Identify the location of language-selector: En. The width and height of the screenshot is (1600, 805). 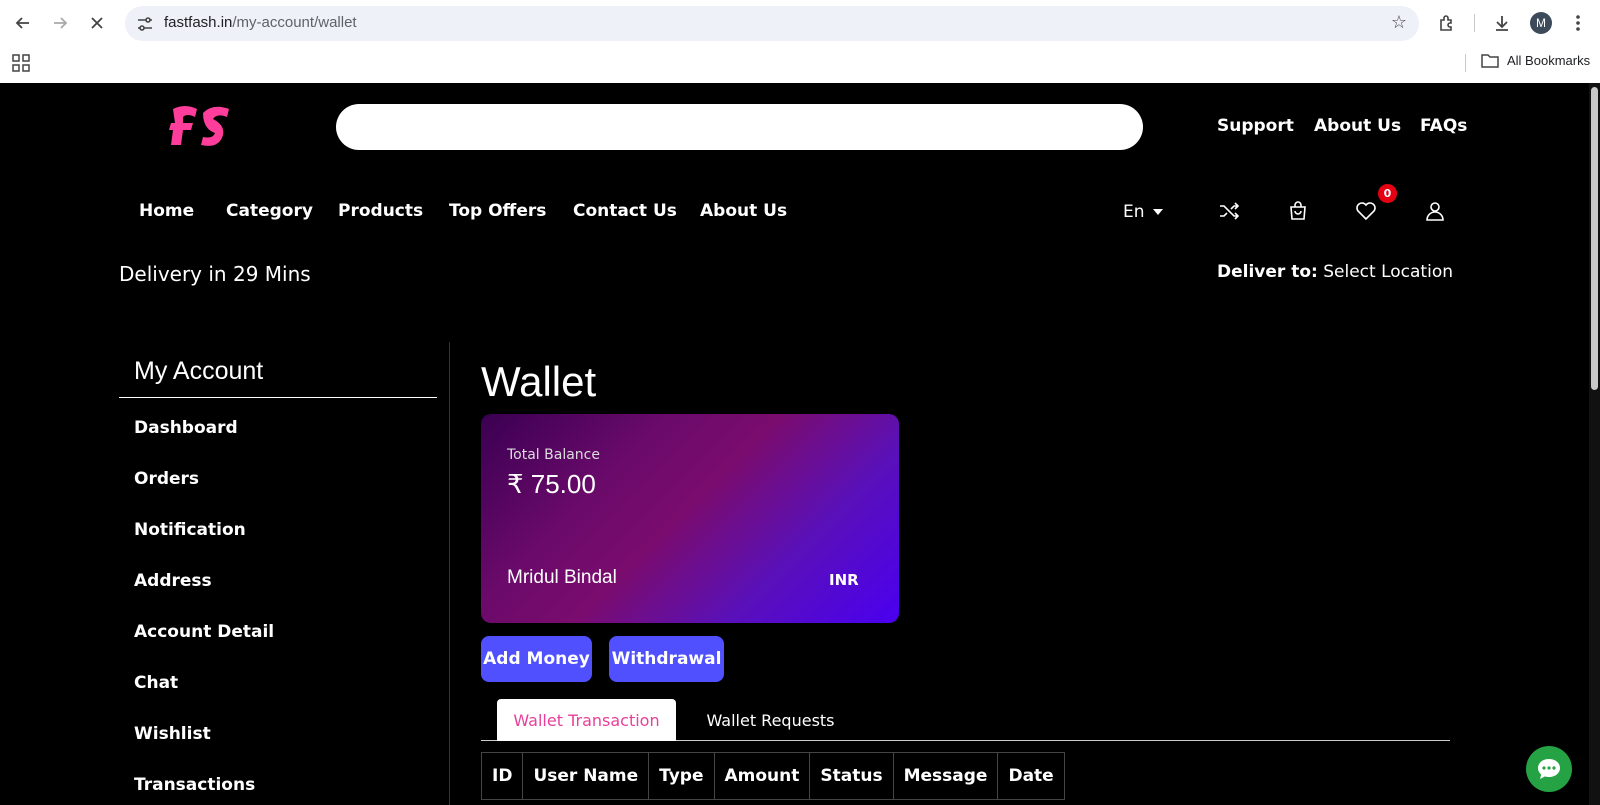
(1143, 212).